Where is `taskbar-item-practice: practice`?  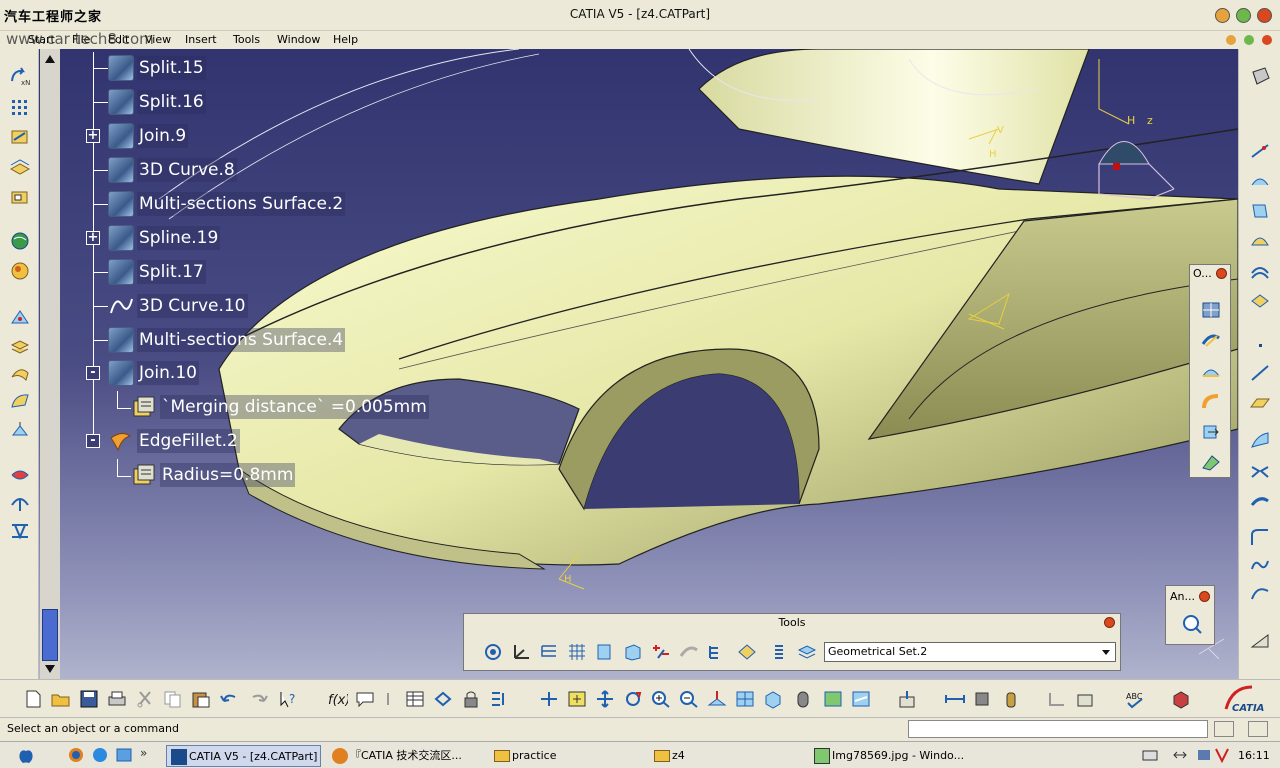
taskbar-item-practice: practice is located at coordinates (565, 756).